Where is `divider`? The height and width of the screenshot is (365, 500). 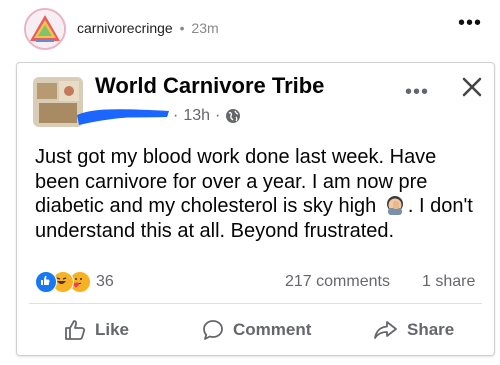
divider is located at coordinates (255, 303).